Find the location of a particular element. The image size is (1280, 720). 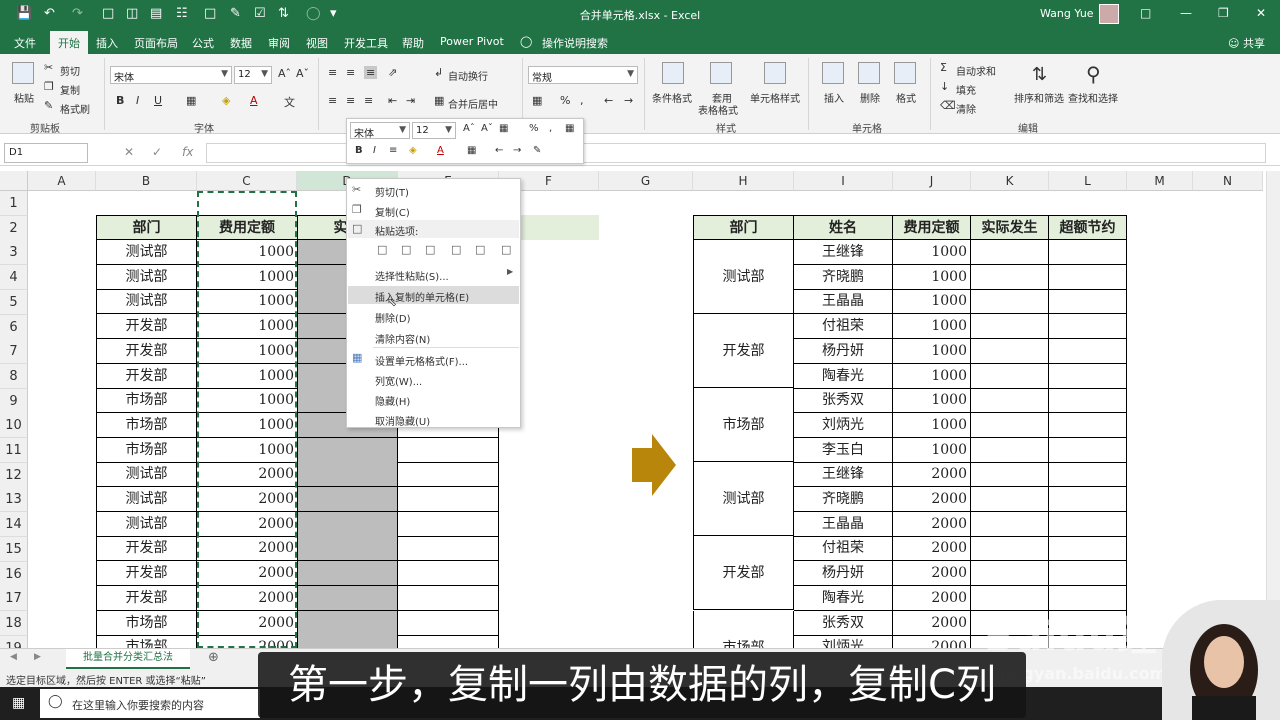

row-header: 3 is located at coordinates (14, 253).